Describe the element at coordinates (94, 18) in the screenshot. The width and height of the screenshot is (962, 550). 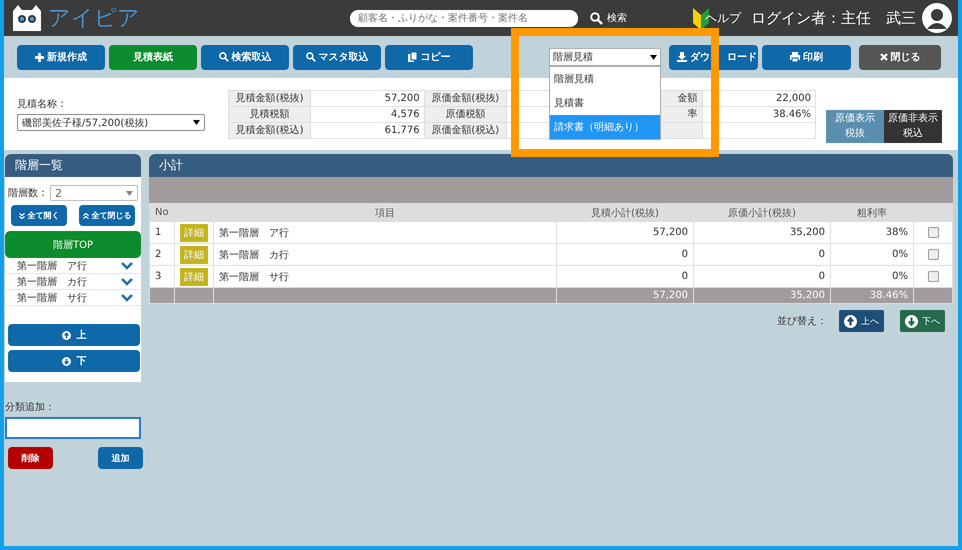
I see `app-logo: アイピア` at that location.